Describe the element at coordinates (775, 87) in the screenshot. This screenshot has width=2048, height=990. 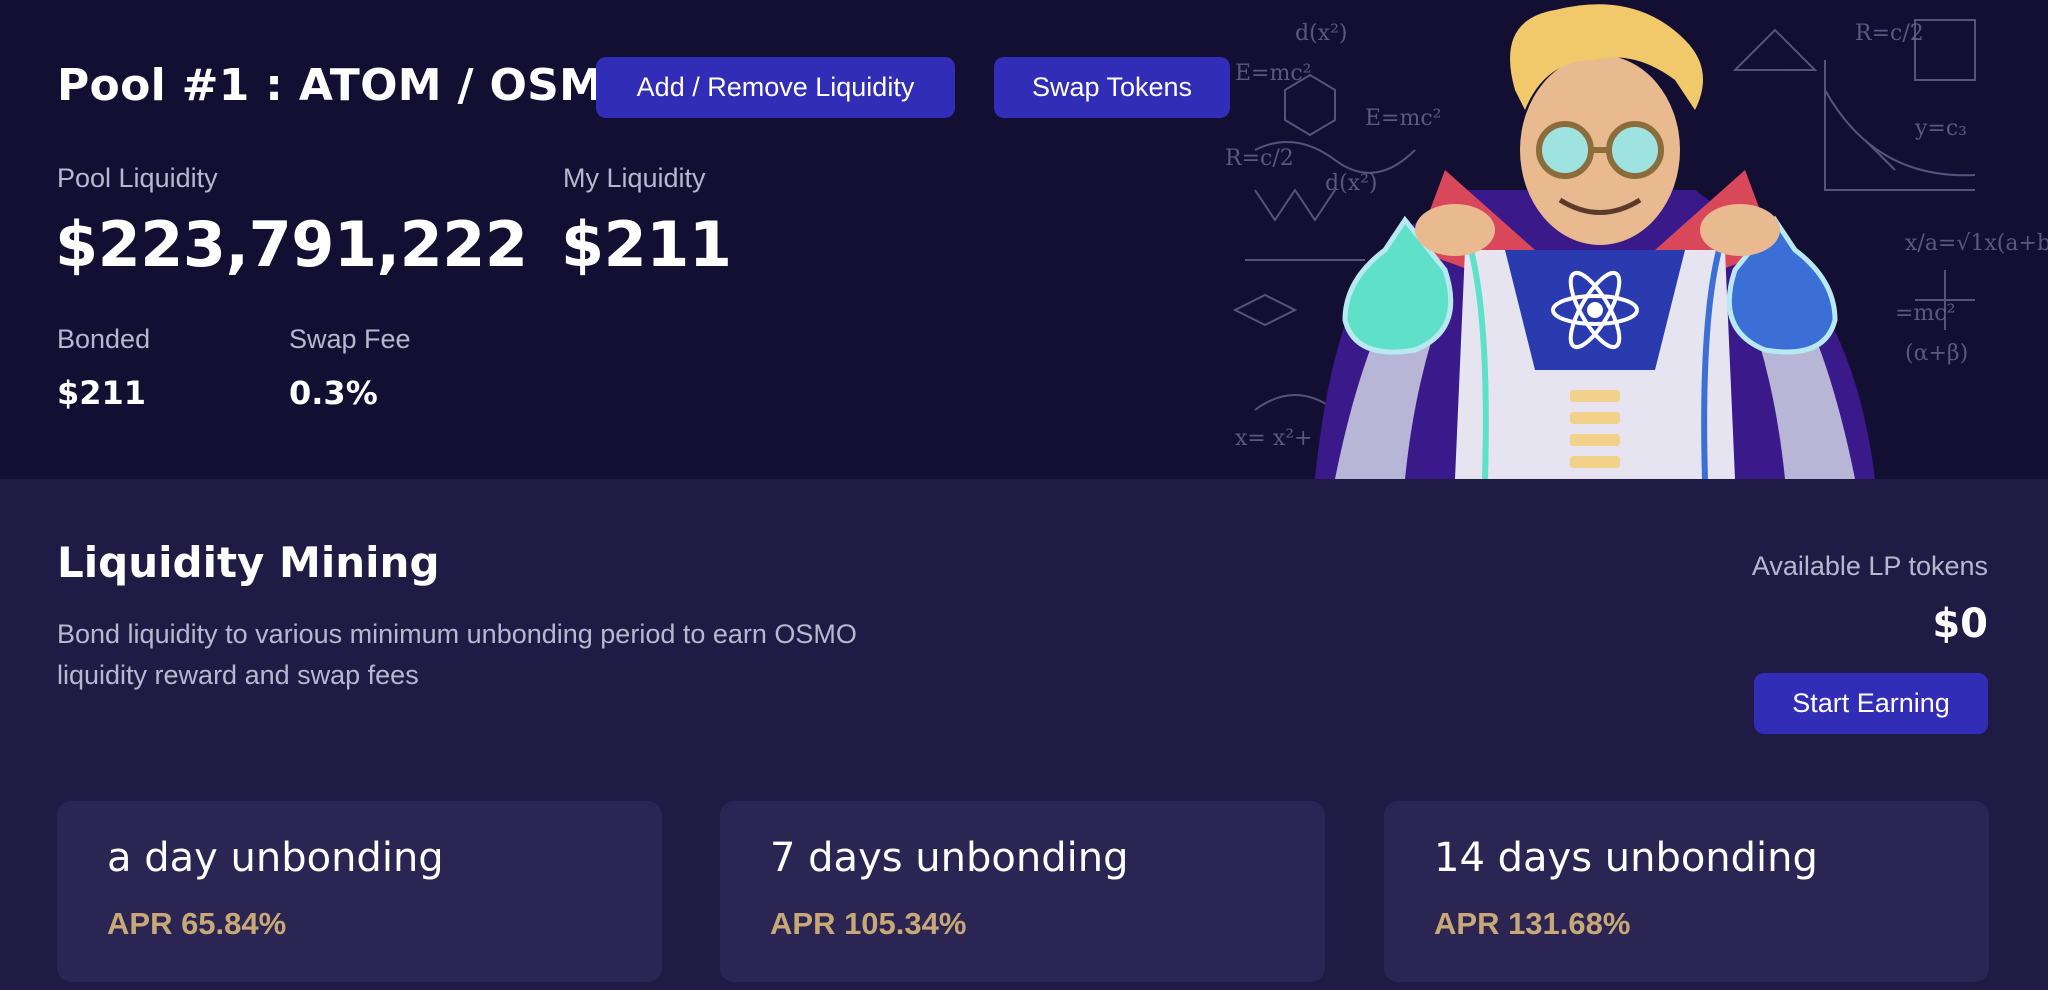
I see `add-remove-liquidity-button: Add / Remove Liquidity` at that location.